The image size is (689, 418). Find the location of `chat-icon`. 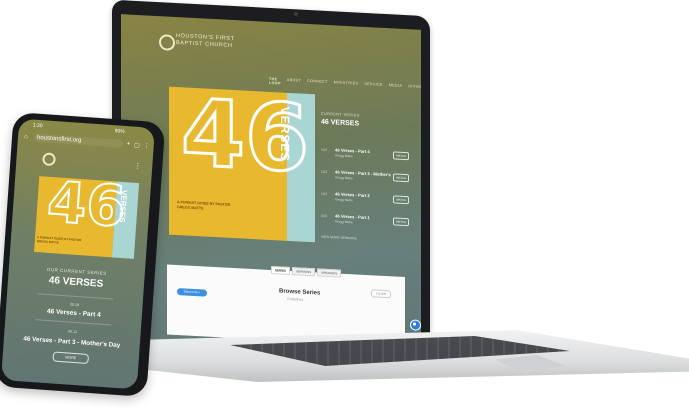

chat-icon is located at coordinates (414, 324).